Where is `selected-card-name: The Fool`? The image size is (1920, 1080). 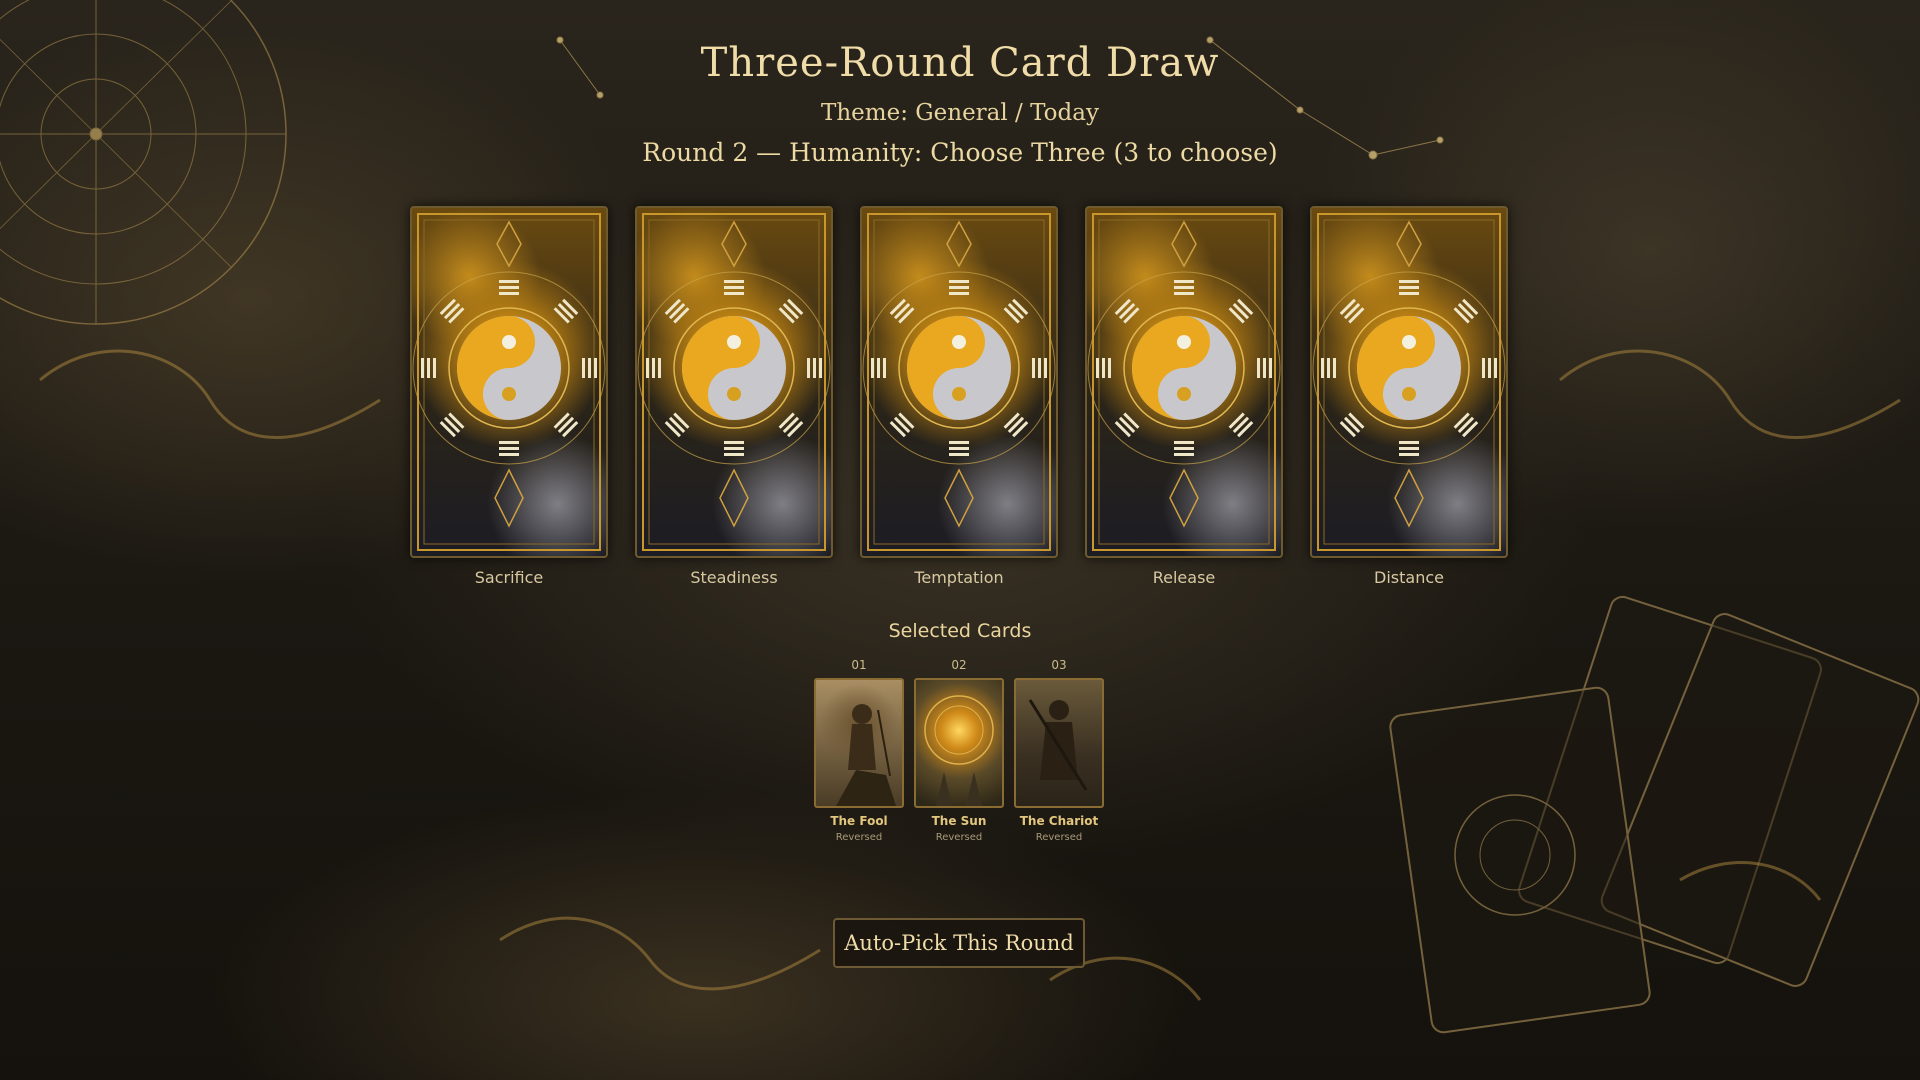 selected-card-name: The Fool is located at coordinates (859, 821).